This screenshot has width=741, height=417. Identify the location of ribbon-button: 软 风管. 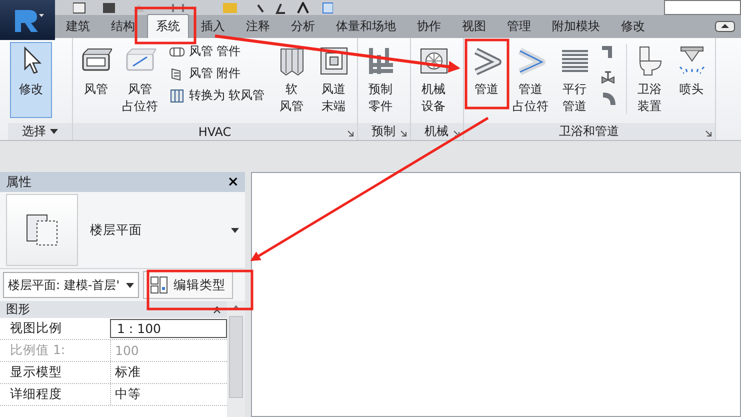
(291, 80).